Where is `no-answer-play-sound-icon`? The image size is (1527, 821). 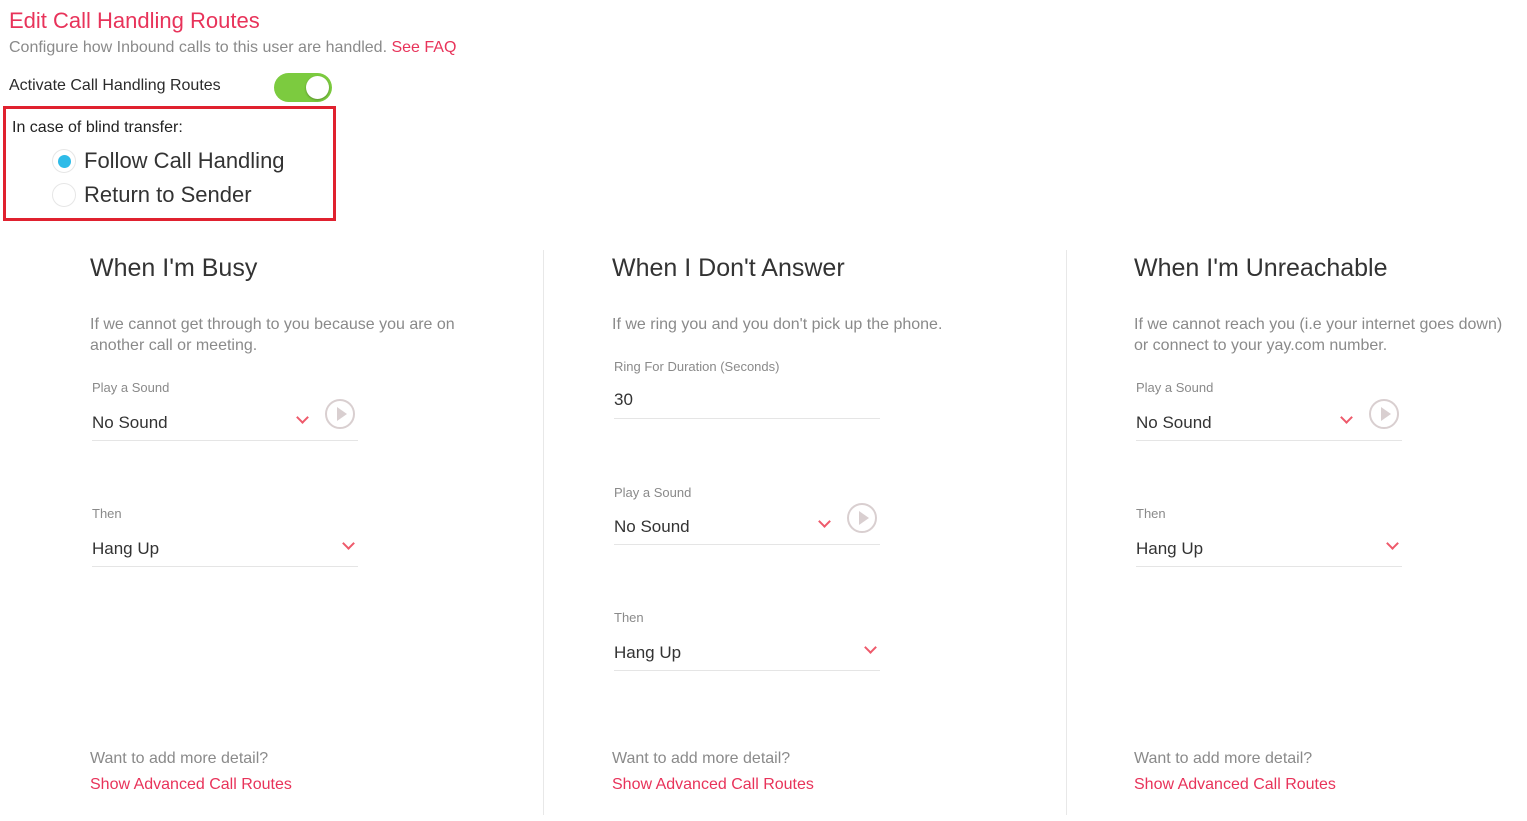 no-answer-play-sound-icon is located at coordinates (862, 518).